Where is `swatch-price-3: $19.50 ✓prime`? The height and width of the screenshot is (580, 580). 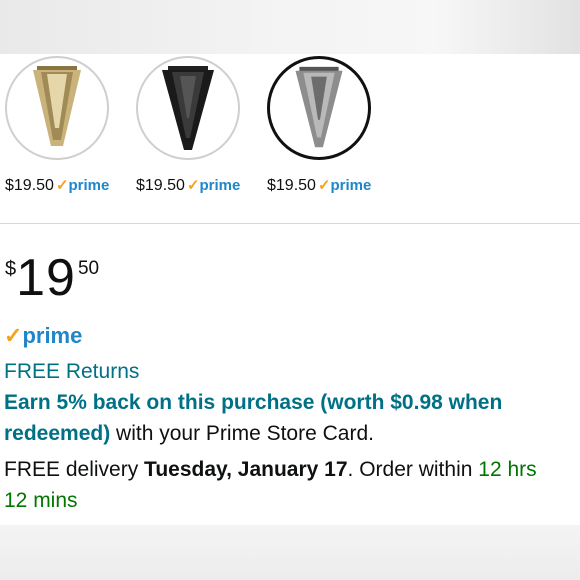 swatch-price-3: $19.50 ✓prime is located at coordinates (319, 185).